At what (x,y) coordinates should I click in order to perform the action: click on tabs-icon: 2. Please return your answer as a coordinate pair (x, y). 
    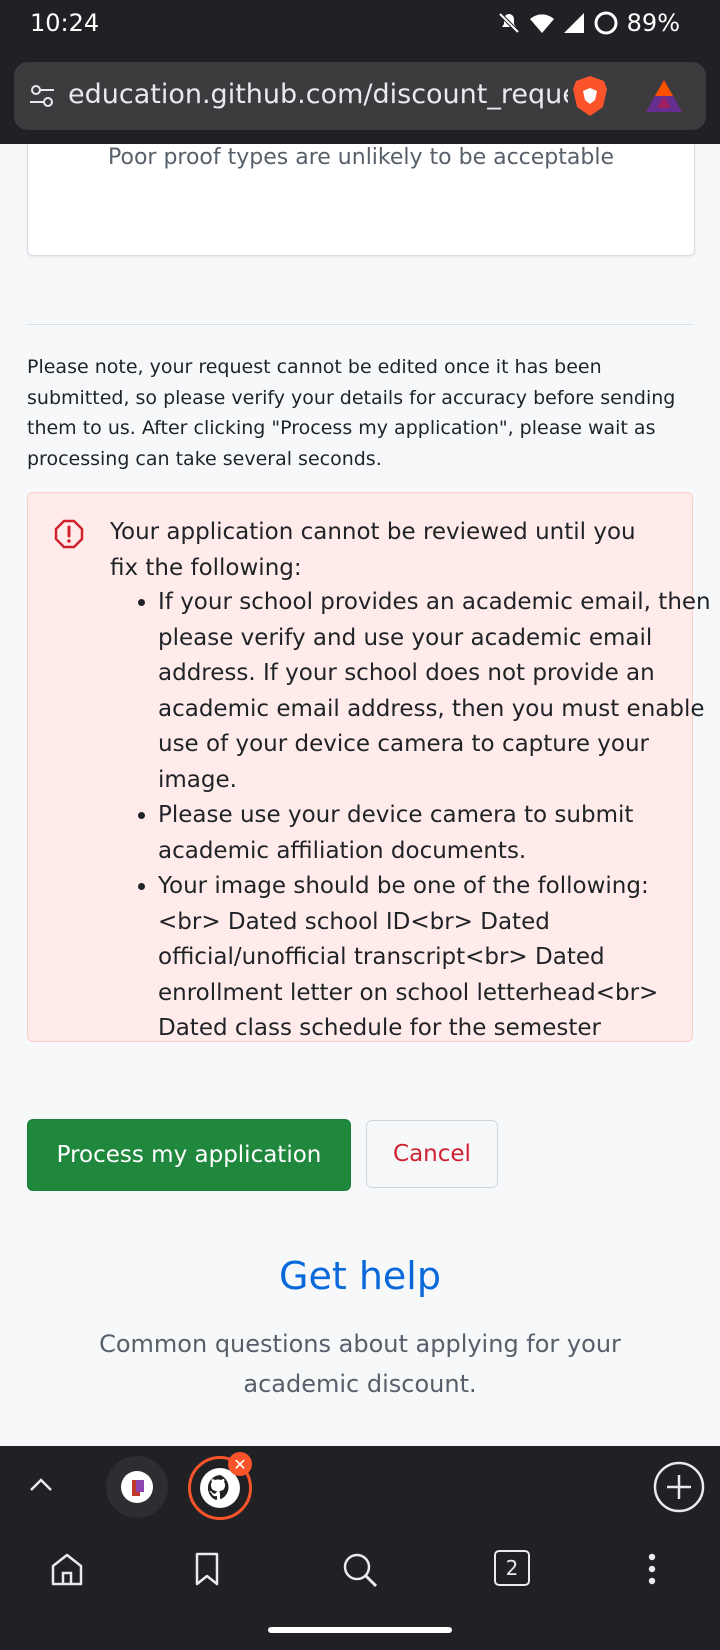
    Looking at the image, I should click on (512, 1568).